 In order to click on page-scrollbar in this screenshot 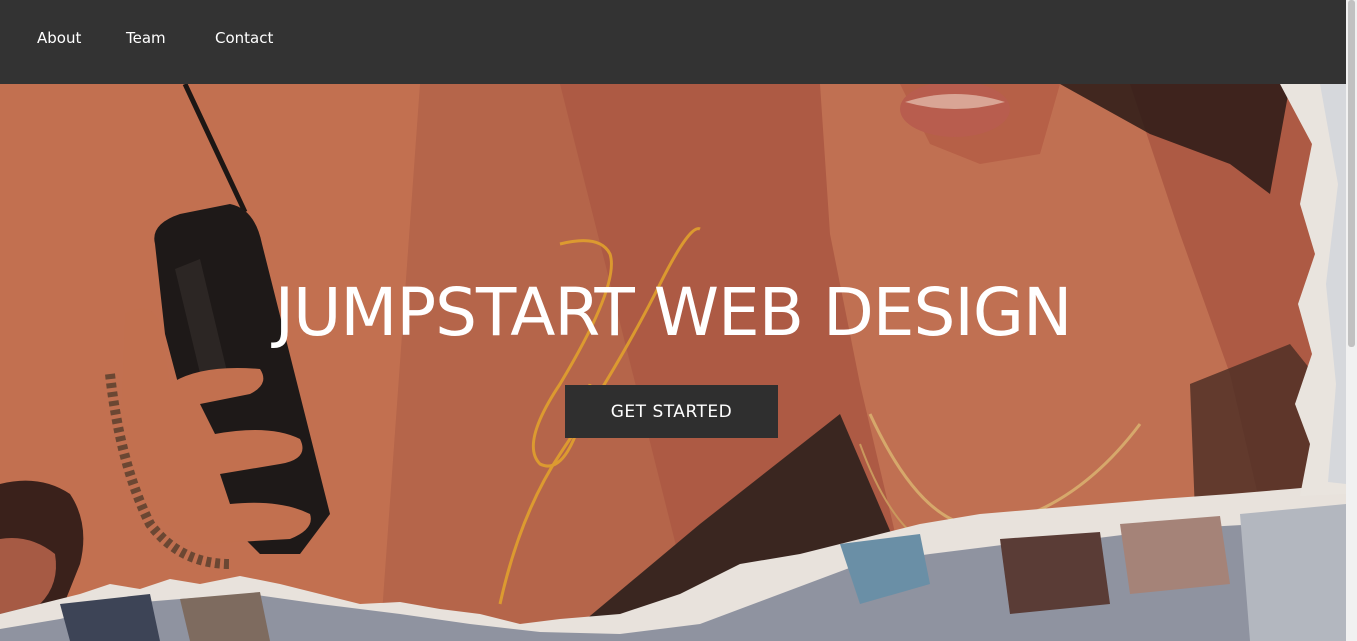, I will do `click(1351, 320)`.